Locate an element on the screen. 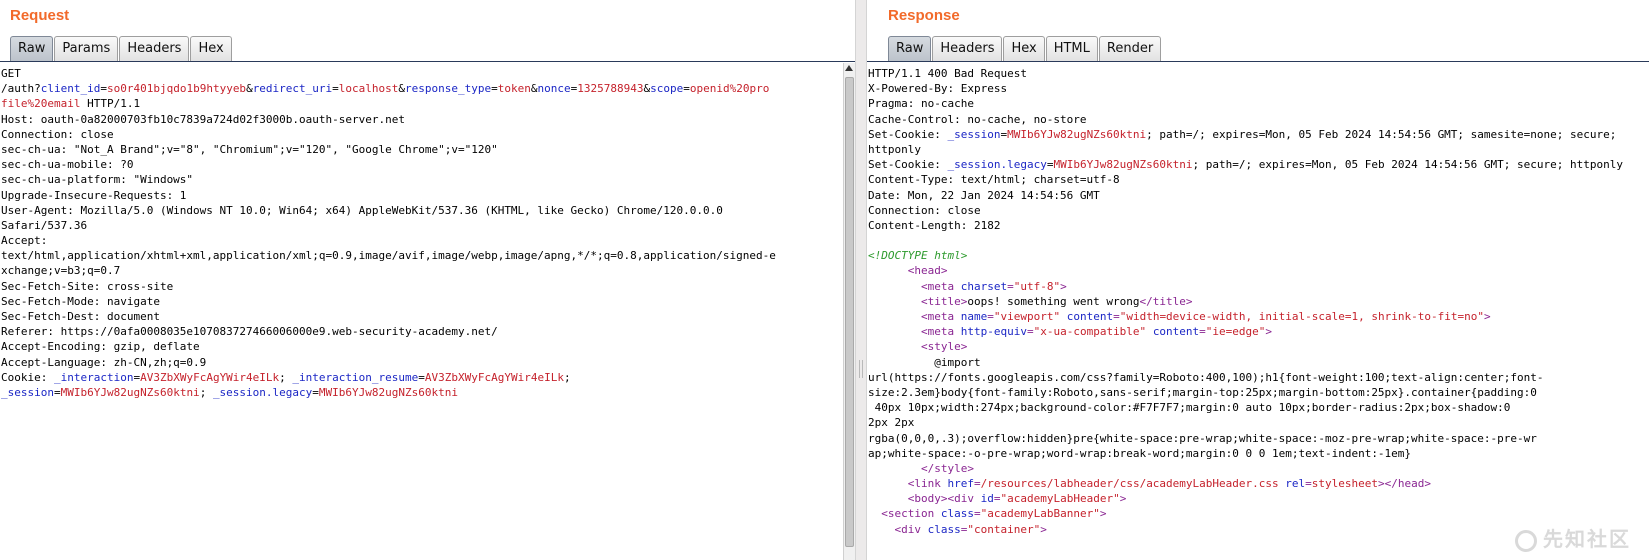  code-token: Cookie: is located at coordinates (27, 377).